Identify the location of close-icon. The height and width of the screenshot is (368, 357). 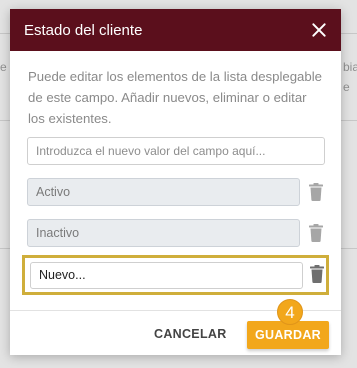
(319, 30).